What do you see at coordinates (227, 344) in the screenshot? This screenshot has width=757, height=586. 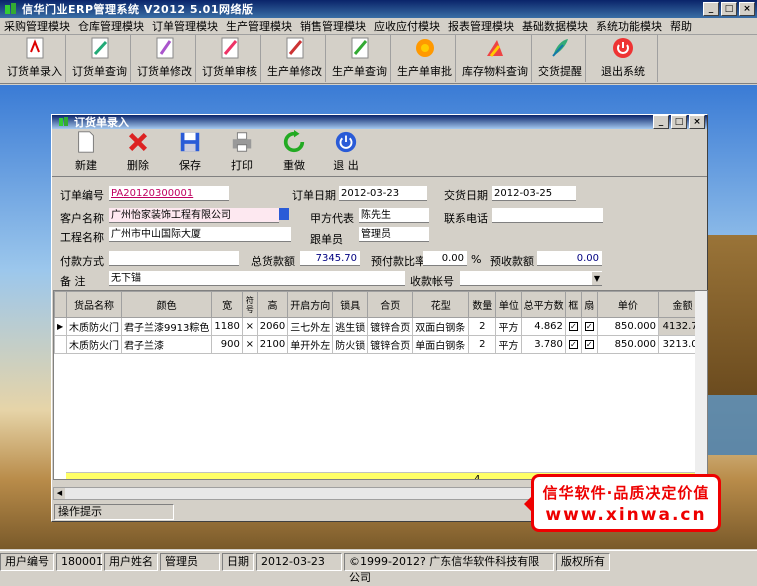 I see `cell-width: 900` at bounding box center [227, 344].